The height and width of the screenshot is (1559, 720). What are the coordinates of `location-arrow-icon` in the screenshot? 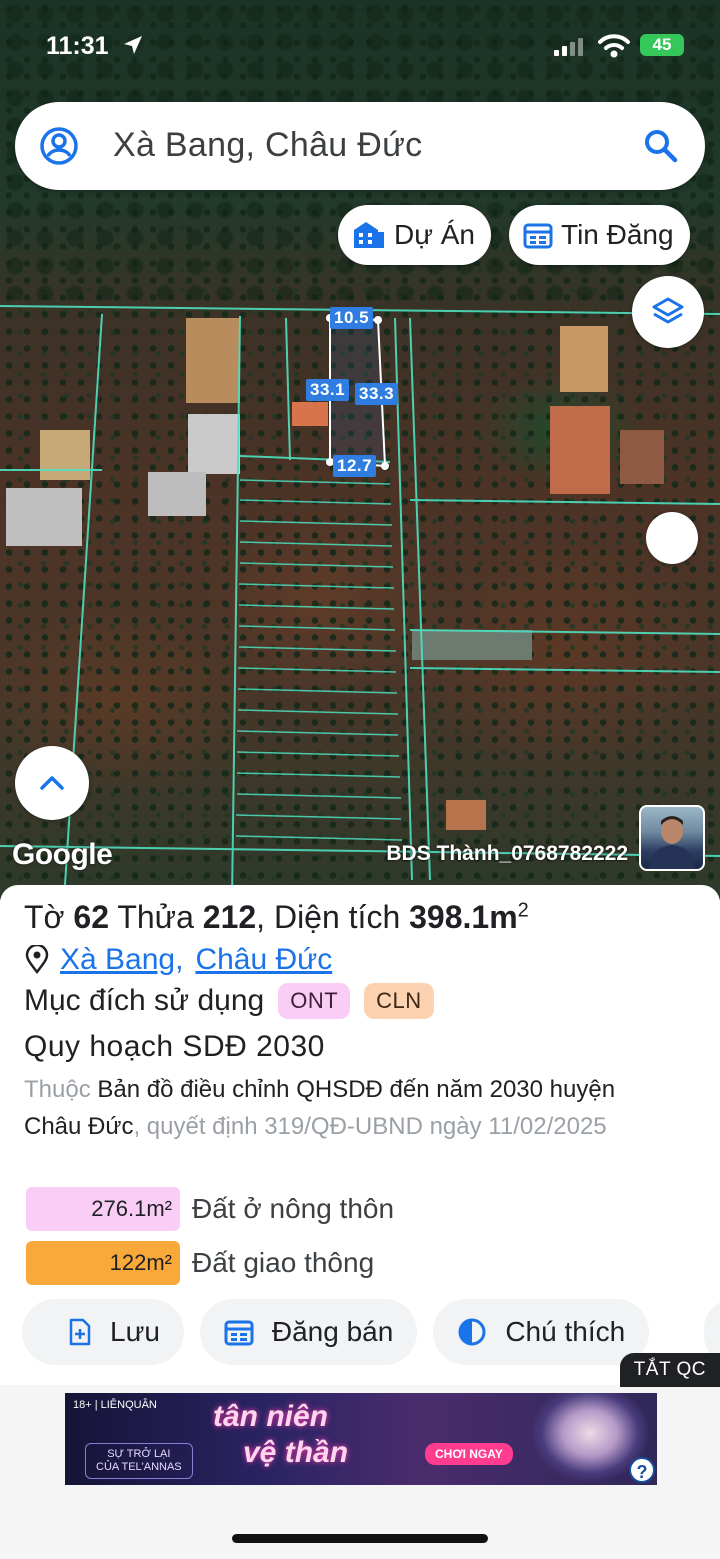 It's located at (133, 45).